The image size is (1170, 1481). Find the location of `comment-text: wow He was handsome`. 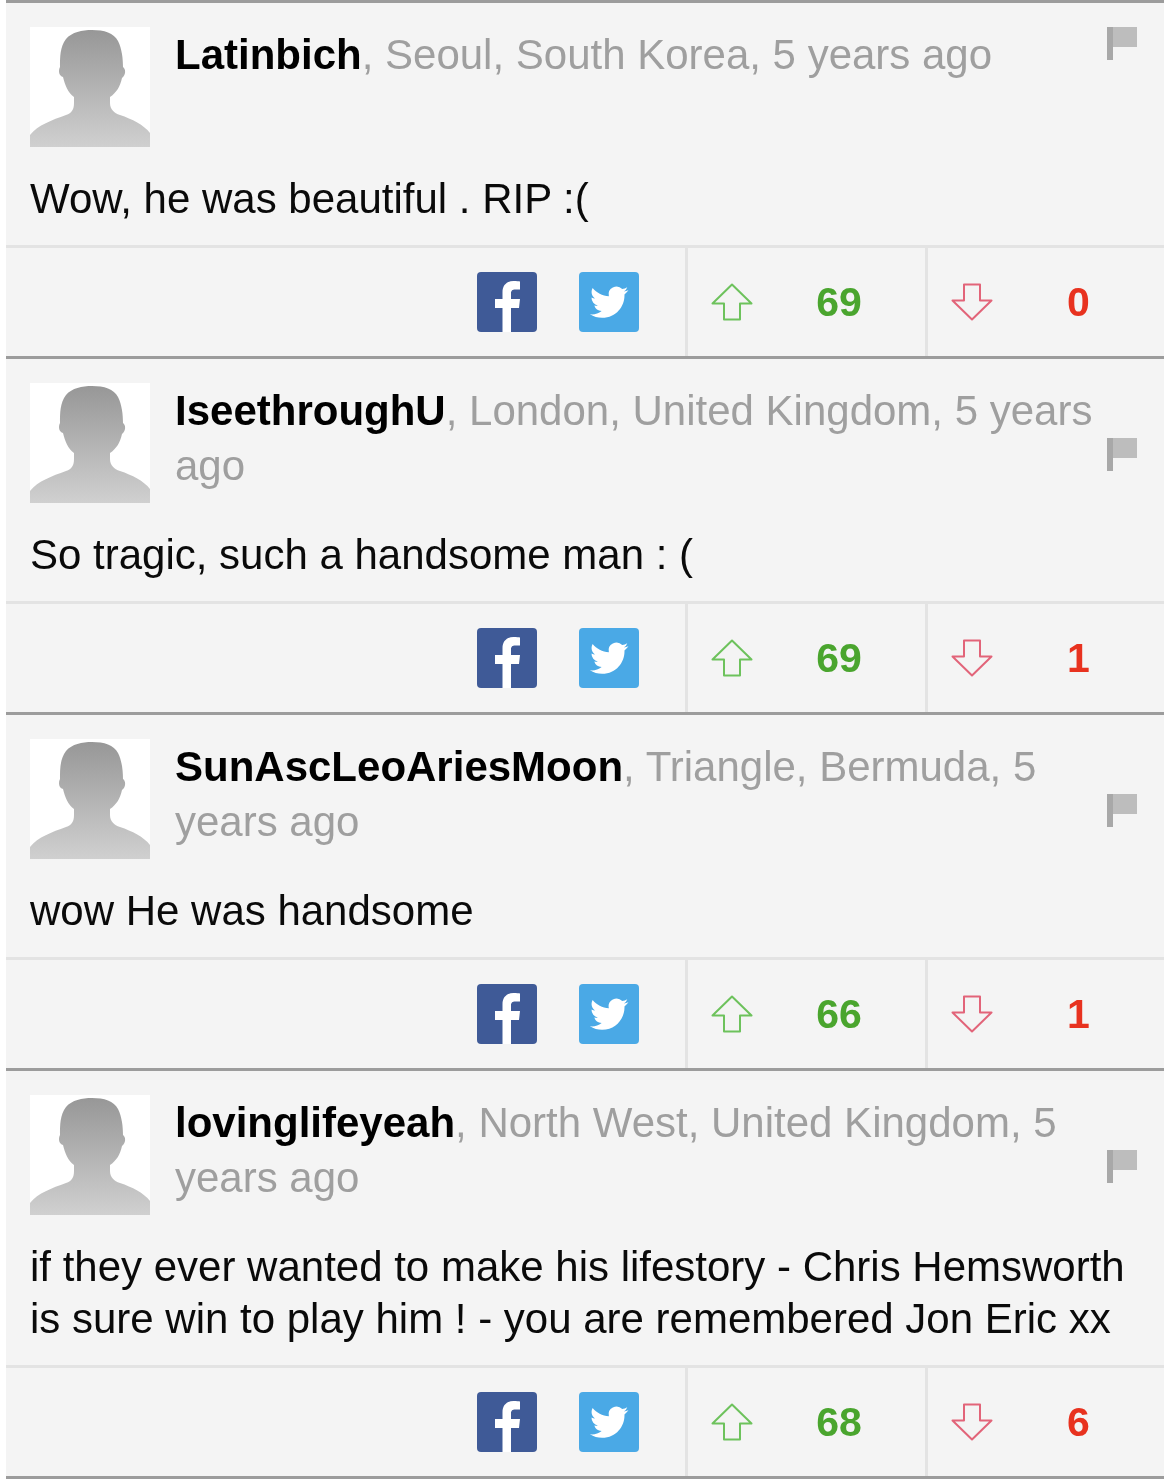

comment-text: wow He was handsome is located at coordinates (252, 911).